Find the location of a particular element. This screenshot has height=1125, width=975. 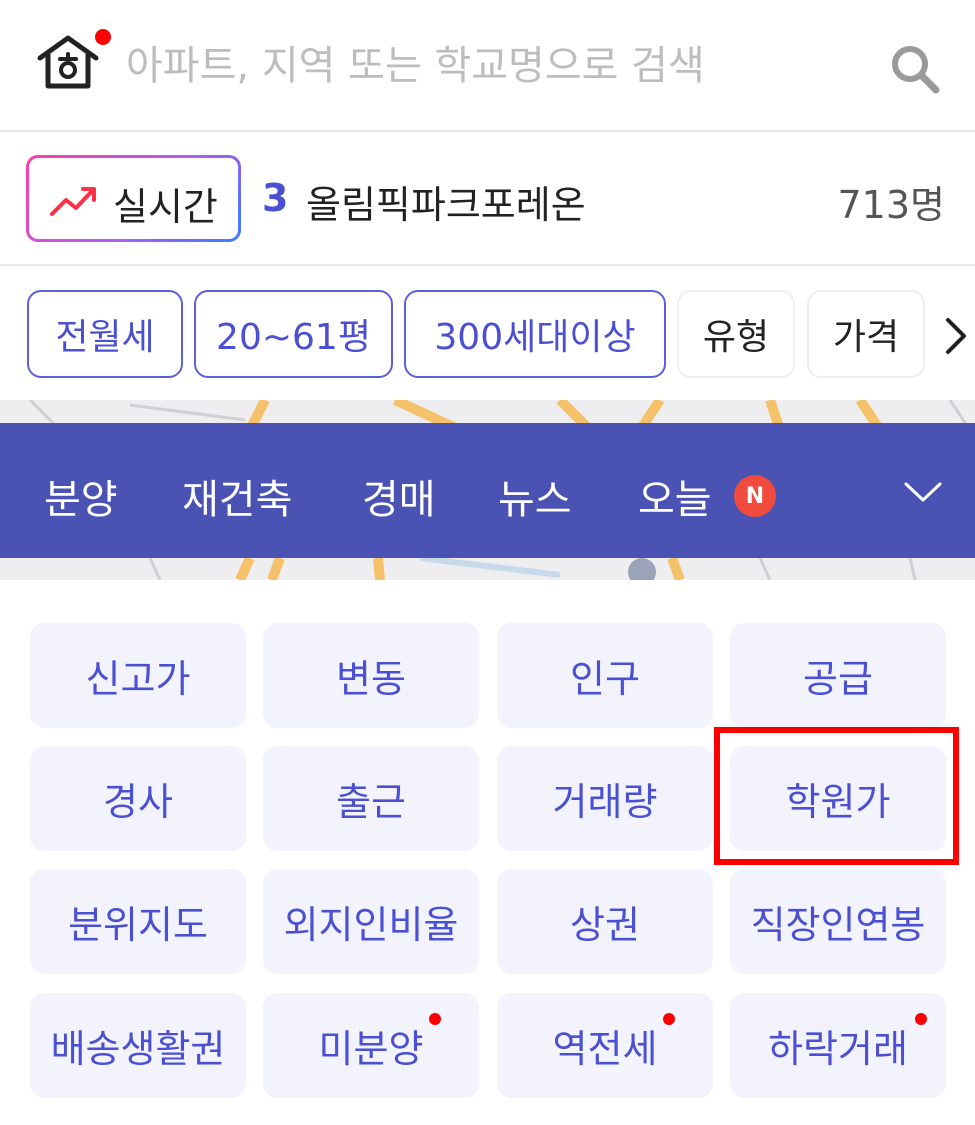

grid-button-population: 인구 is located at coordinates (605, 675).